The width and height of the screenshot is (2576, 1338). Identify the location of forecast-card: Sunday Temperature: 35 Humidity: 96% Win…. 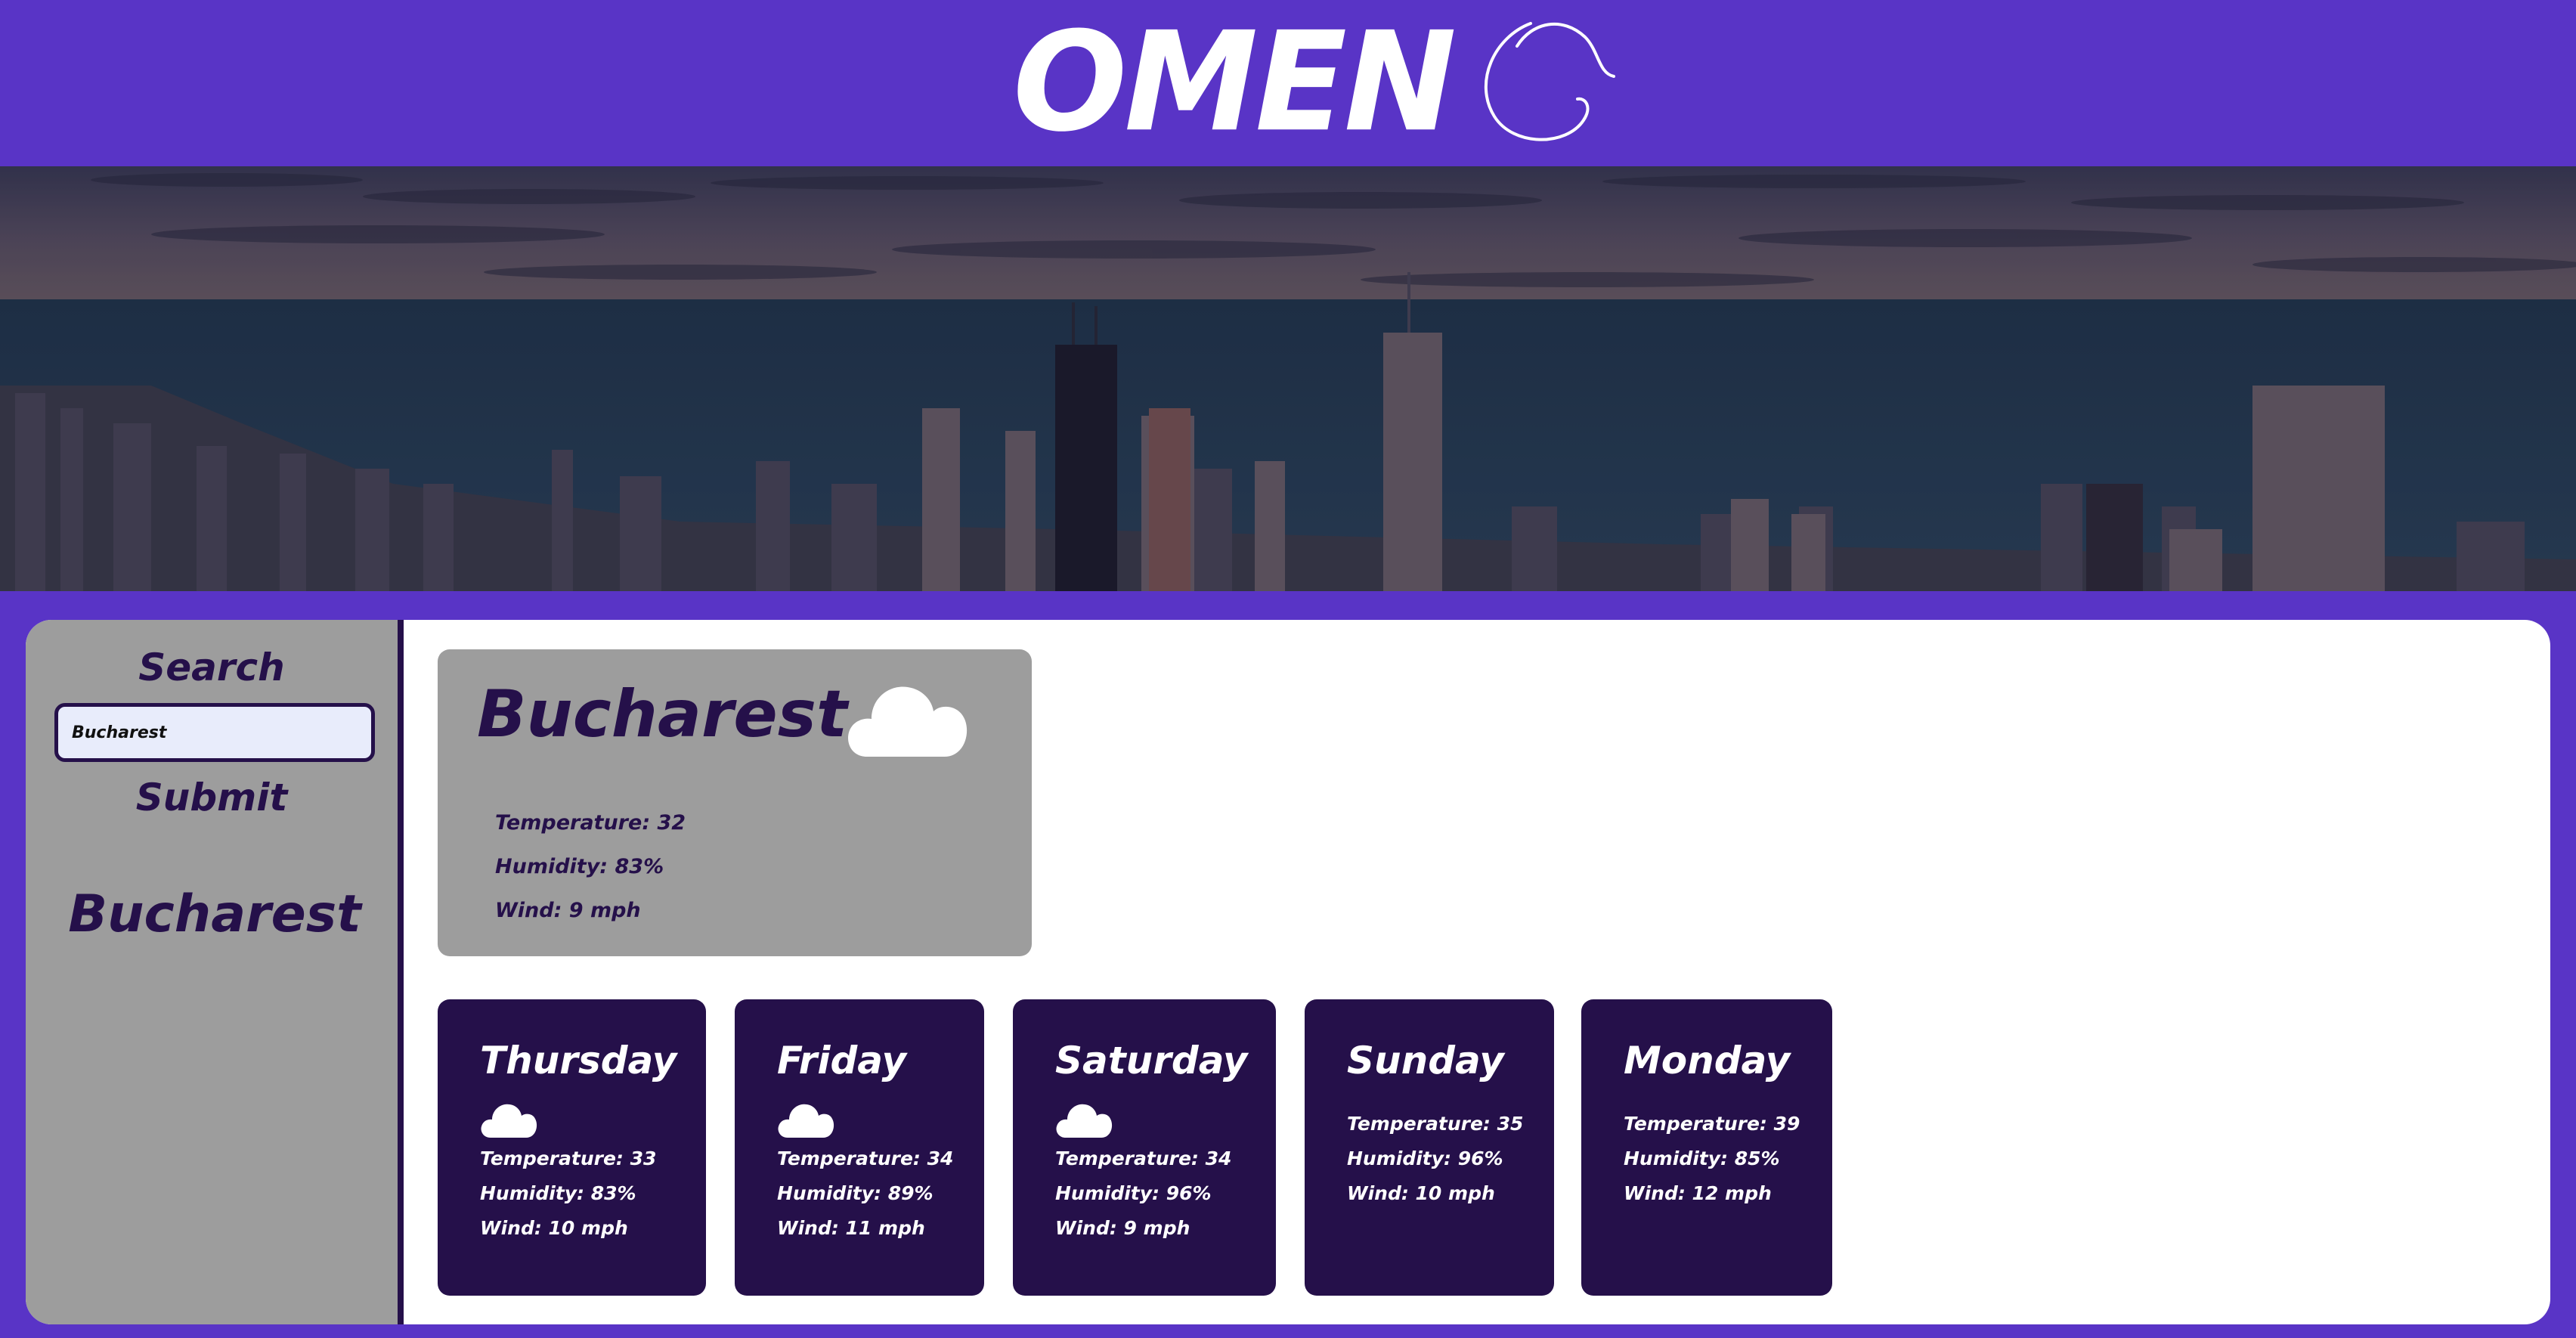
(1429, 1147).